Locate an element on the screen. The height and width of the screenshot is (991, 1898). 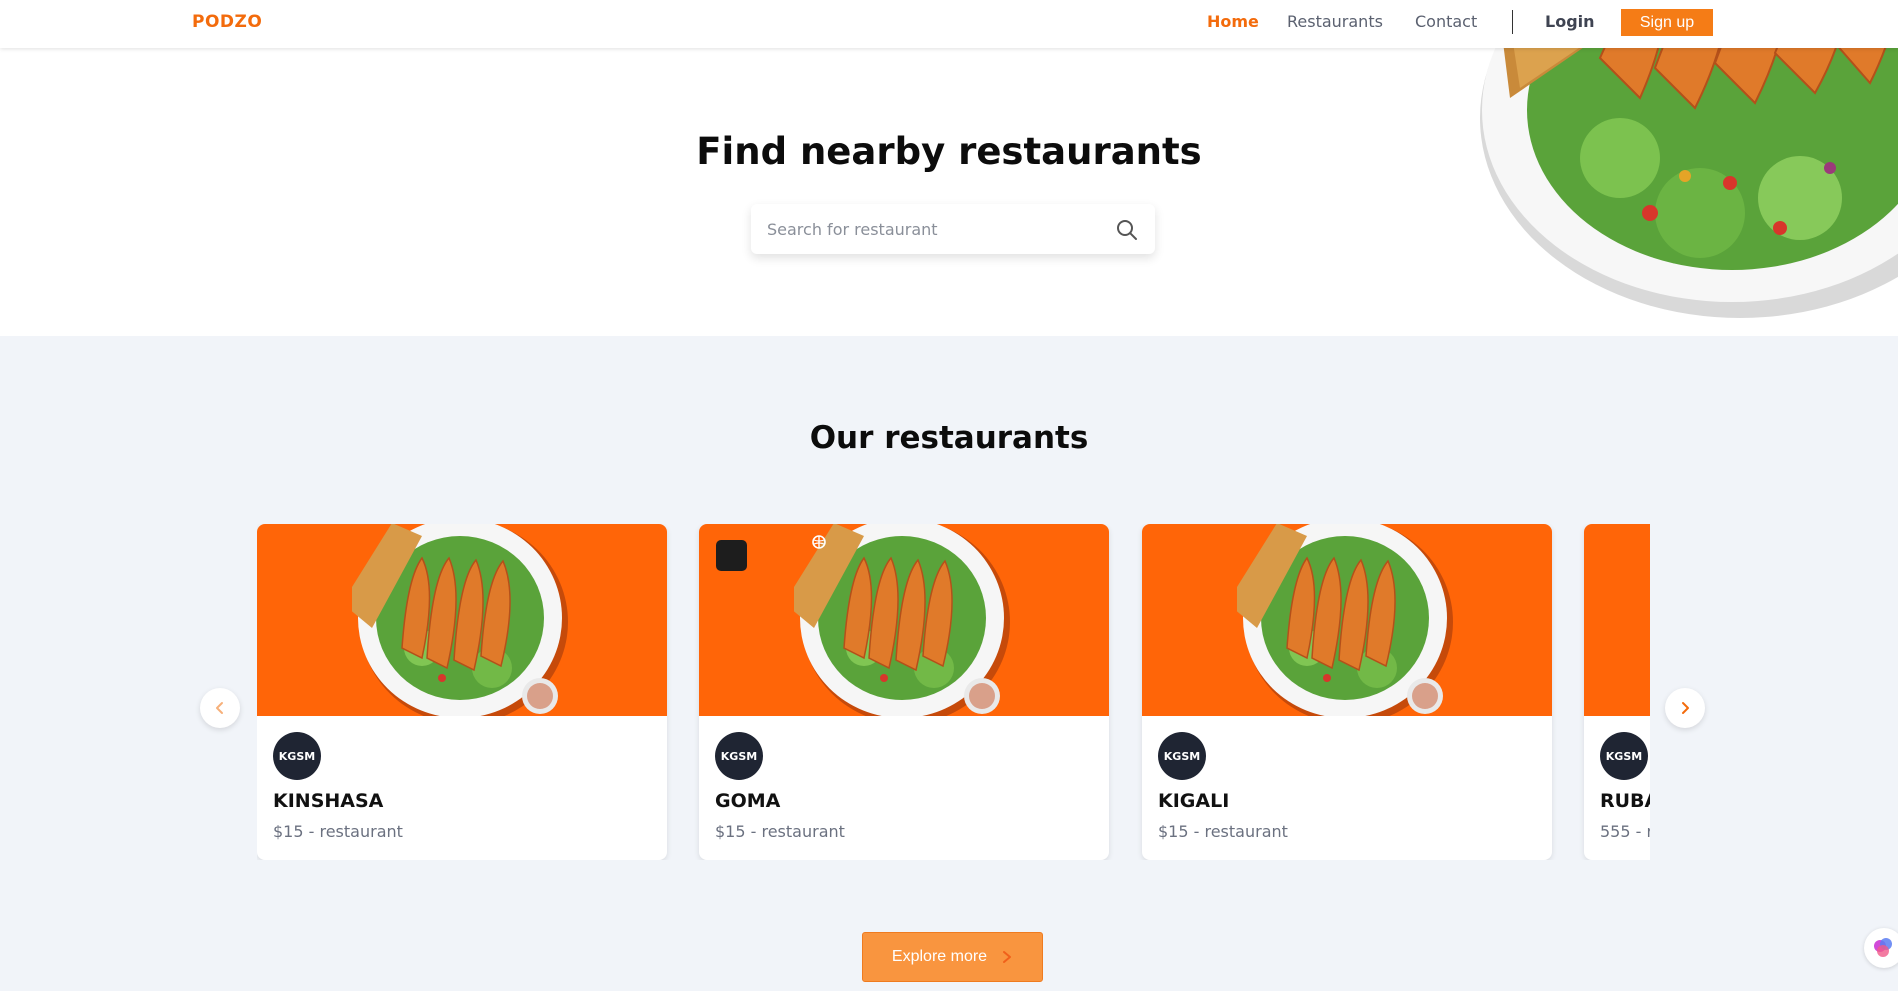
nav-link-home: Home is located at coordinates (1233, 21).